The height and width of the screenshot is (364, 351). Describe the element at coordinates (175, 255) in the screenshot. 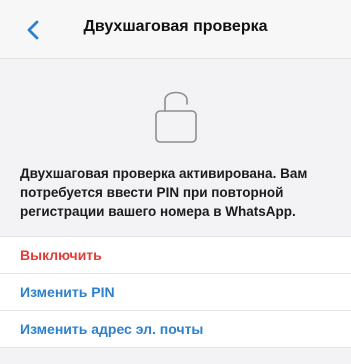

I see `disable-button: Выключить` at that location.